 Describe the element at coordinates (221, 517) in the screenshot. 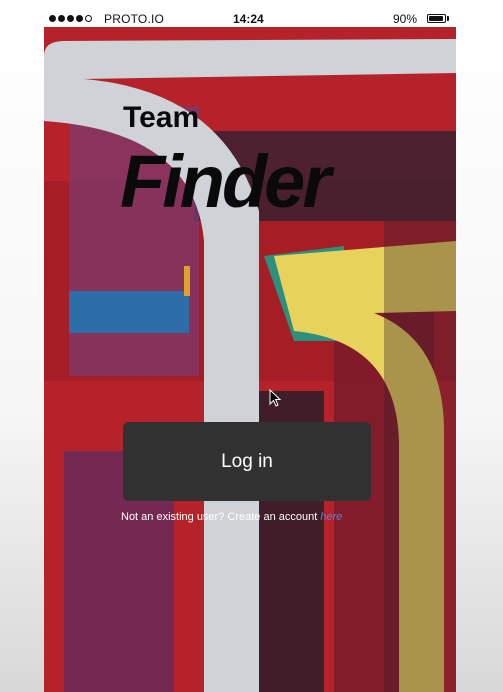

I see `signup-prompt-text: Not an existing user? Create an account` at that location.